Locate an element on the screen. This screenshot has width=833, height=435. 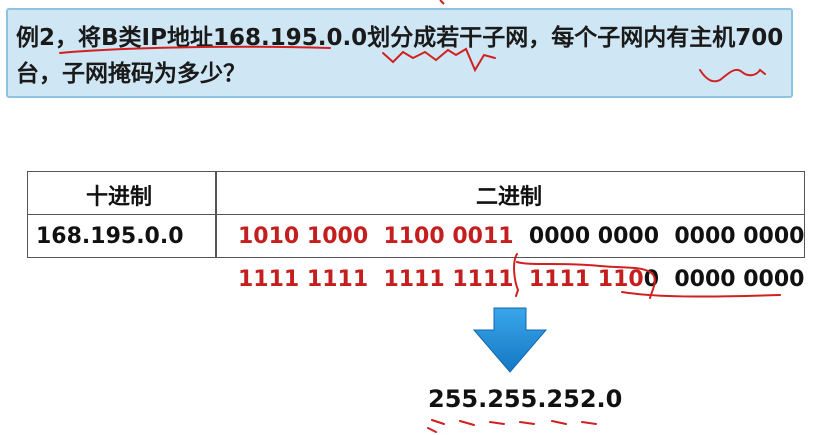
down-arrow-icon is located at coordinates (510, 340).